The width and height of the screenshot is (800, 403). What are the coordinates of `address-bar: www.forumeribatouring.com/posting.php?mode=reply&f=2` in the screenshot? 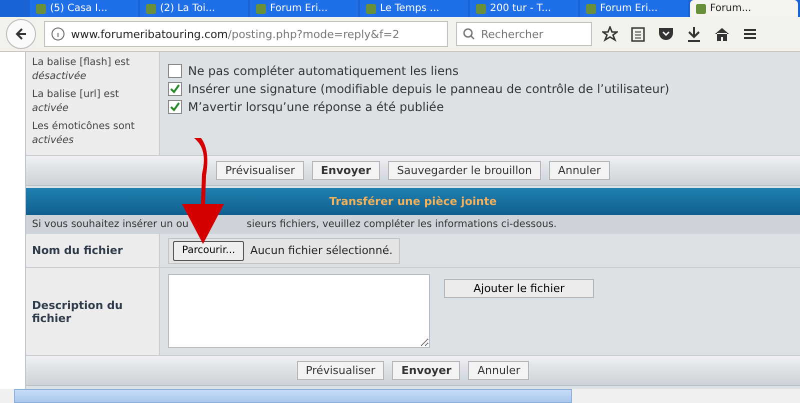 It's located at (246, 34).